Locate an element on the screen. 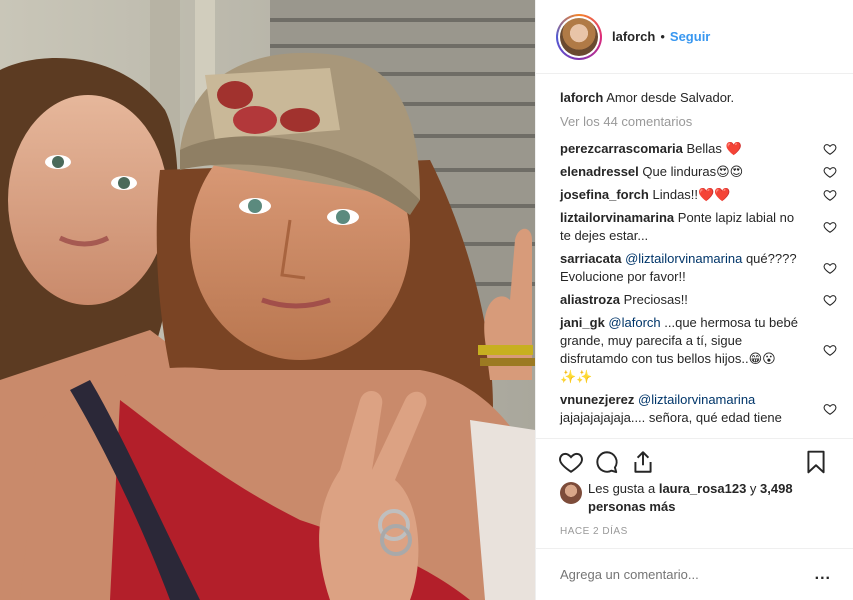 The image size is (853, 600). post-header: laforch • Seguir is located at coordinates (694, 37).